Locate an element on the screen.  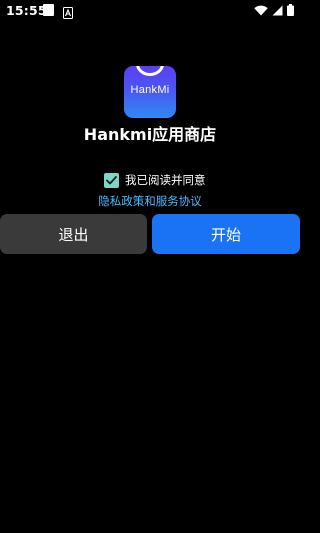
battery-icon is located at coordinates (290, 10).